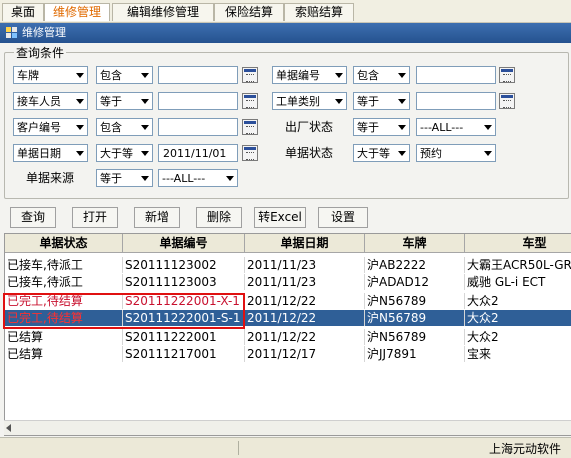 This screenshot has height=458, width=571. I want to click on table-row: 已结算 S20111217001 2011/12/17 沪JJ7891 宝来, so click(288, 354).